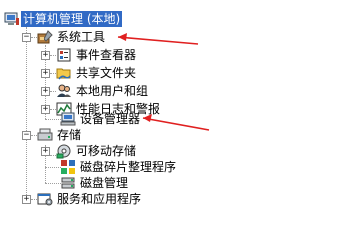  I want to click on annotation-arrows, so click(163, 82).